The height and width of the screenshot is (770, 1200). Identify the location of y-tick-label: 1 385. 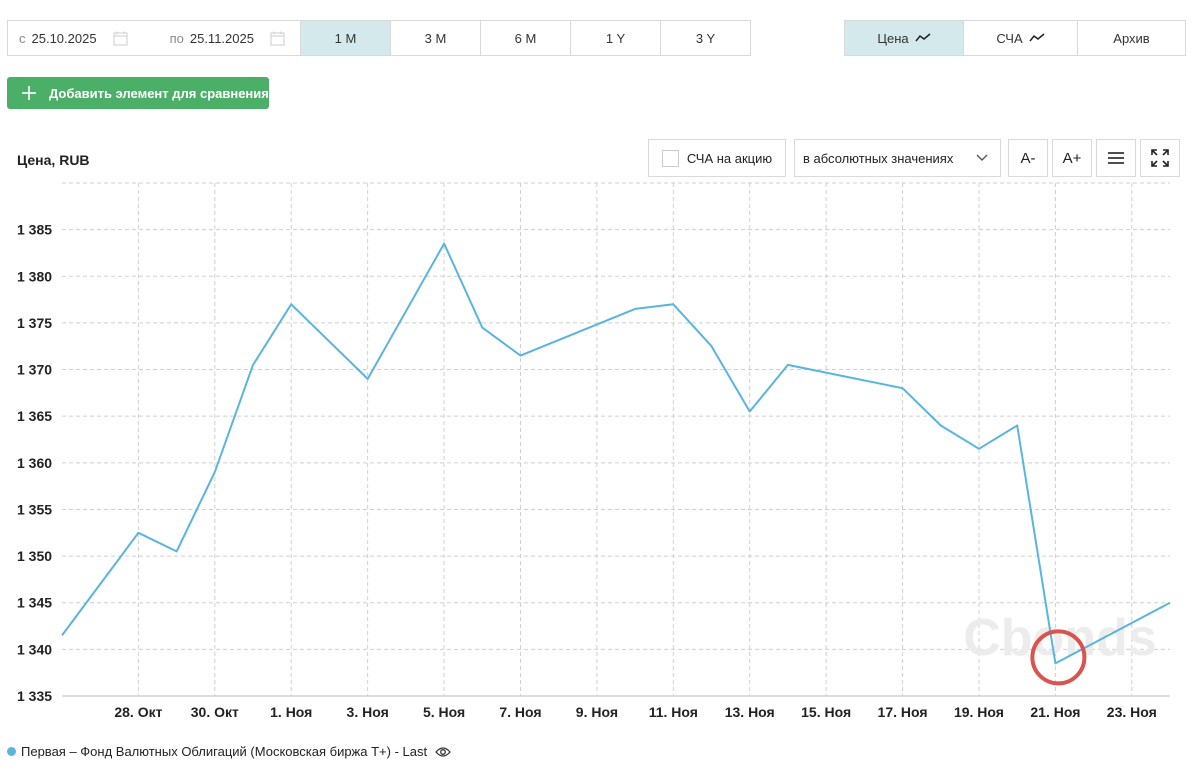
(34, 230).